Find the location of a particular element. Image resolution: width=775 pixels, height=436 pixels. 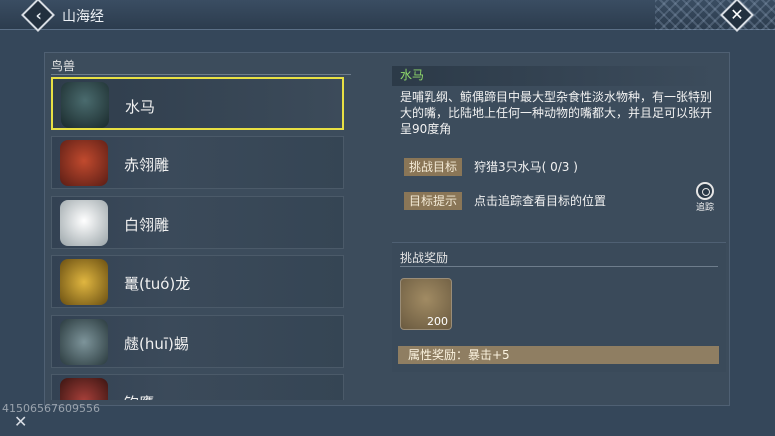

page-title: 山海经 is located at coordinates (83, 17).